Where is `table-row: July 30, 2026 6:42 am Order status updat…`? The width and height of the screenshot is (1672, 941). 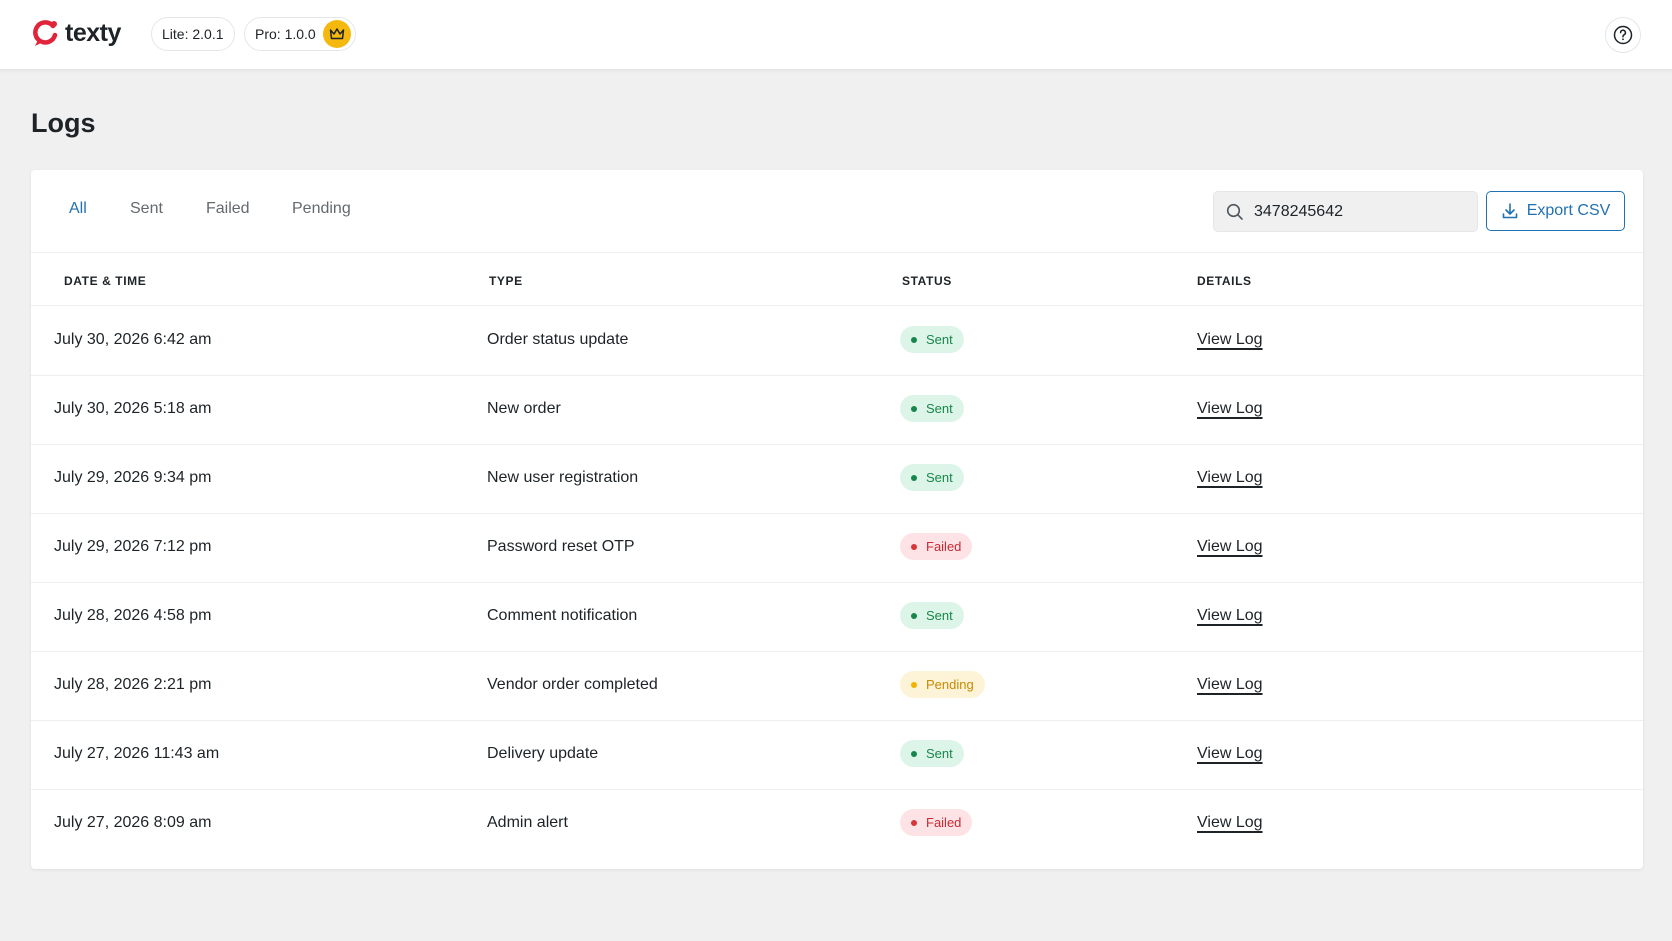
table-row: July 30, 2026 6:42 am Order status updat… is located at coordinates (837, 341).